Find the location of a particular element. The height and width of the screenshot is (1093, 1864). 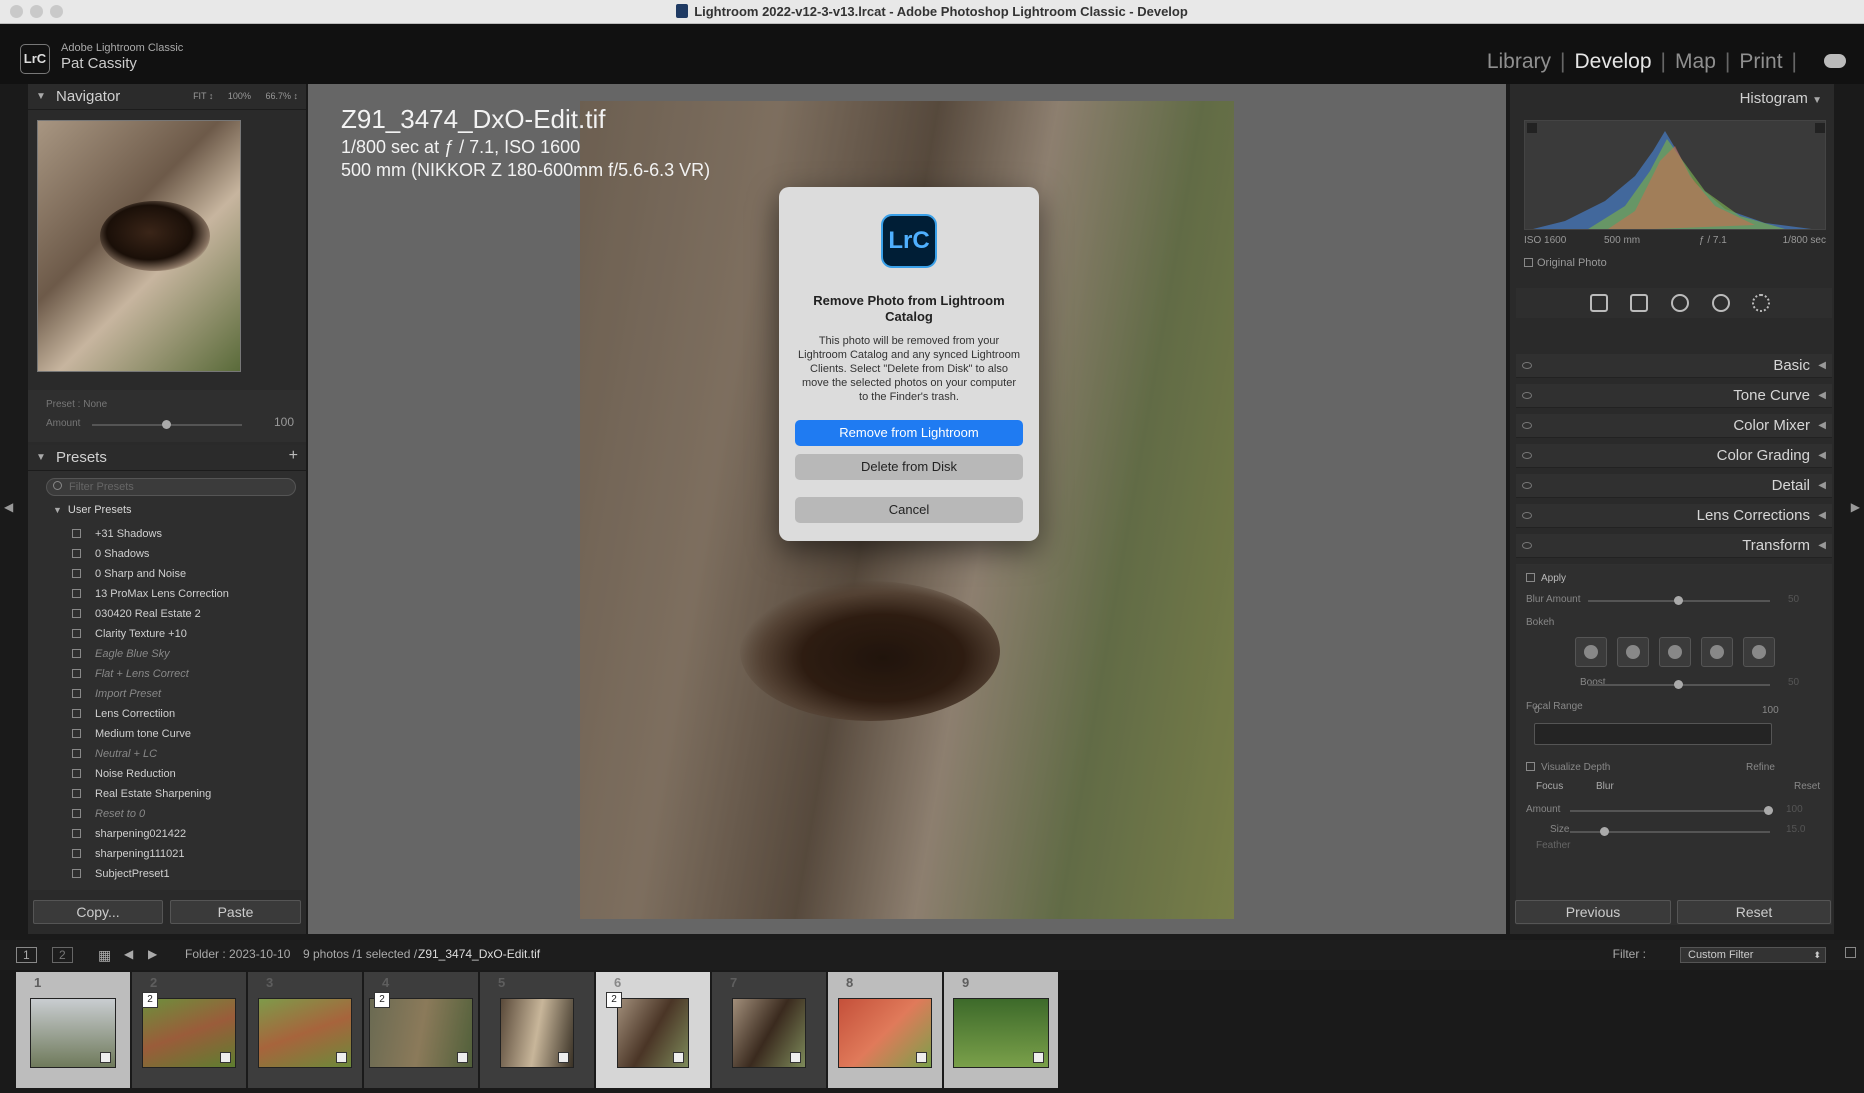

preset-item: Clarity Texture +10 is located at coordinates (182, 636).